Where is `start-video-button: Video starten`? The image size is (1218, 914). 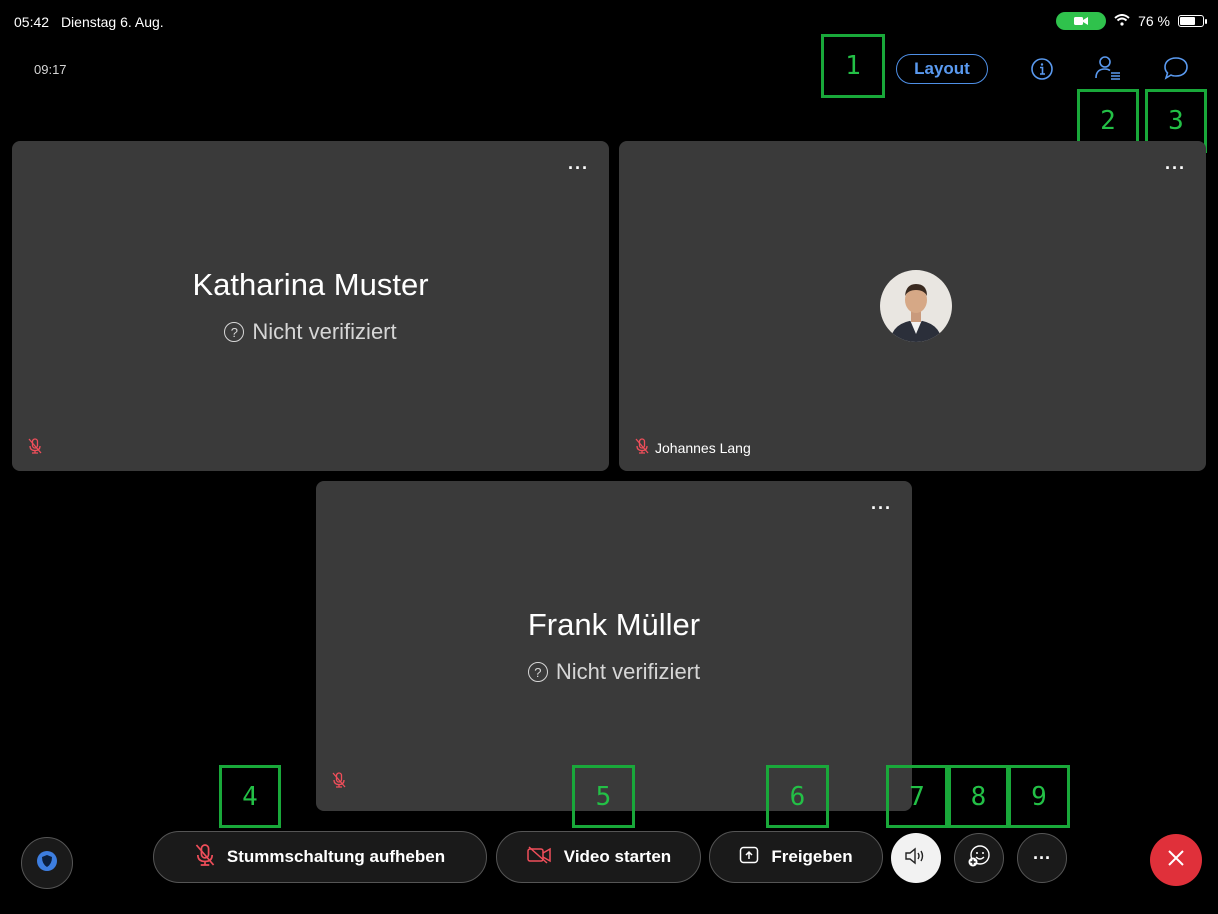
start-video-button: Video starten is located at coordinates (598, 857).